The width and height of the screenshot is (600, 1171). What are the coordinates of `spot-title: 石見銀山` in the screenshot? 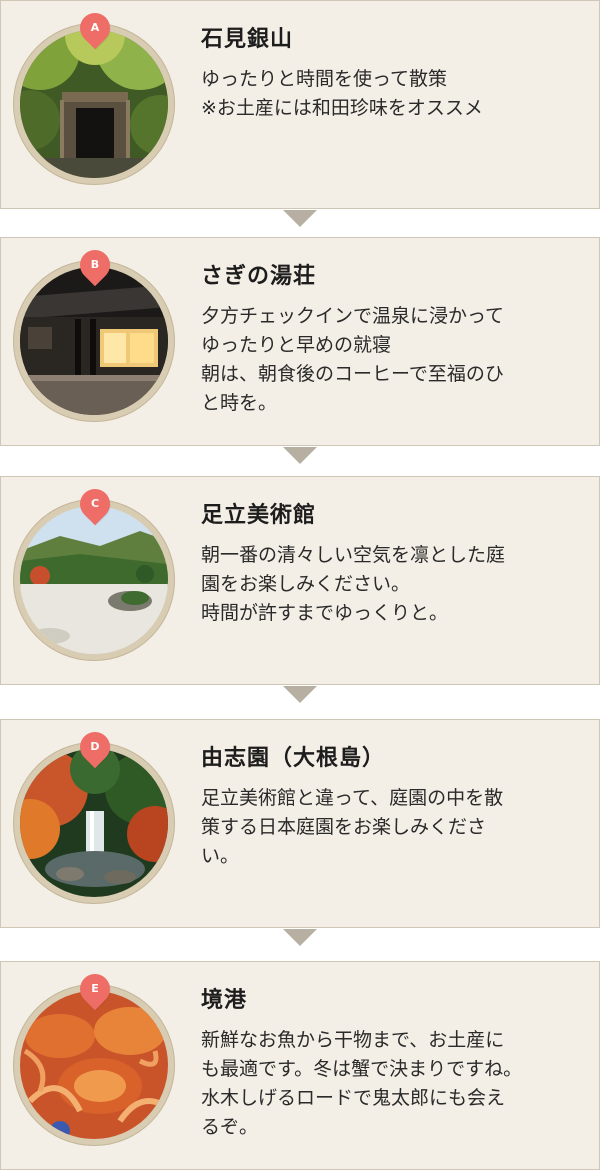 It's located at (247, 37).